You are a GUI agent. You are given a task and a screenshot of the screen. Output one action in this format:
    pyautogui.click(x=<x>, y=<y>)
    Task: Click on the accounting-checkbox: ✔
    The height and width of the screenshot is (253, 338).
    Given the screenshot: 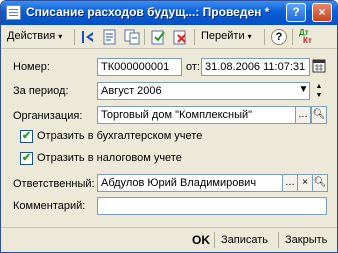 What is the action you would take?
    pyautogui.click(x=26, y=136)
    